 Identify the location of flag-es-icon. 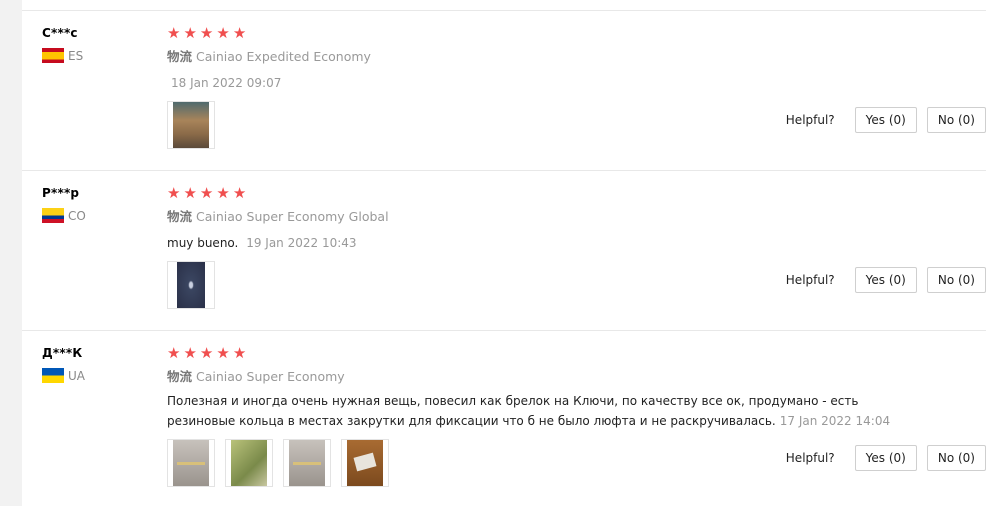
(53, 55).